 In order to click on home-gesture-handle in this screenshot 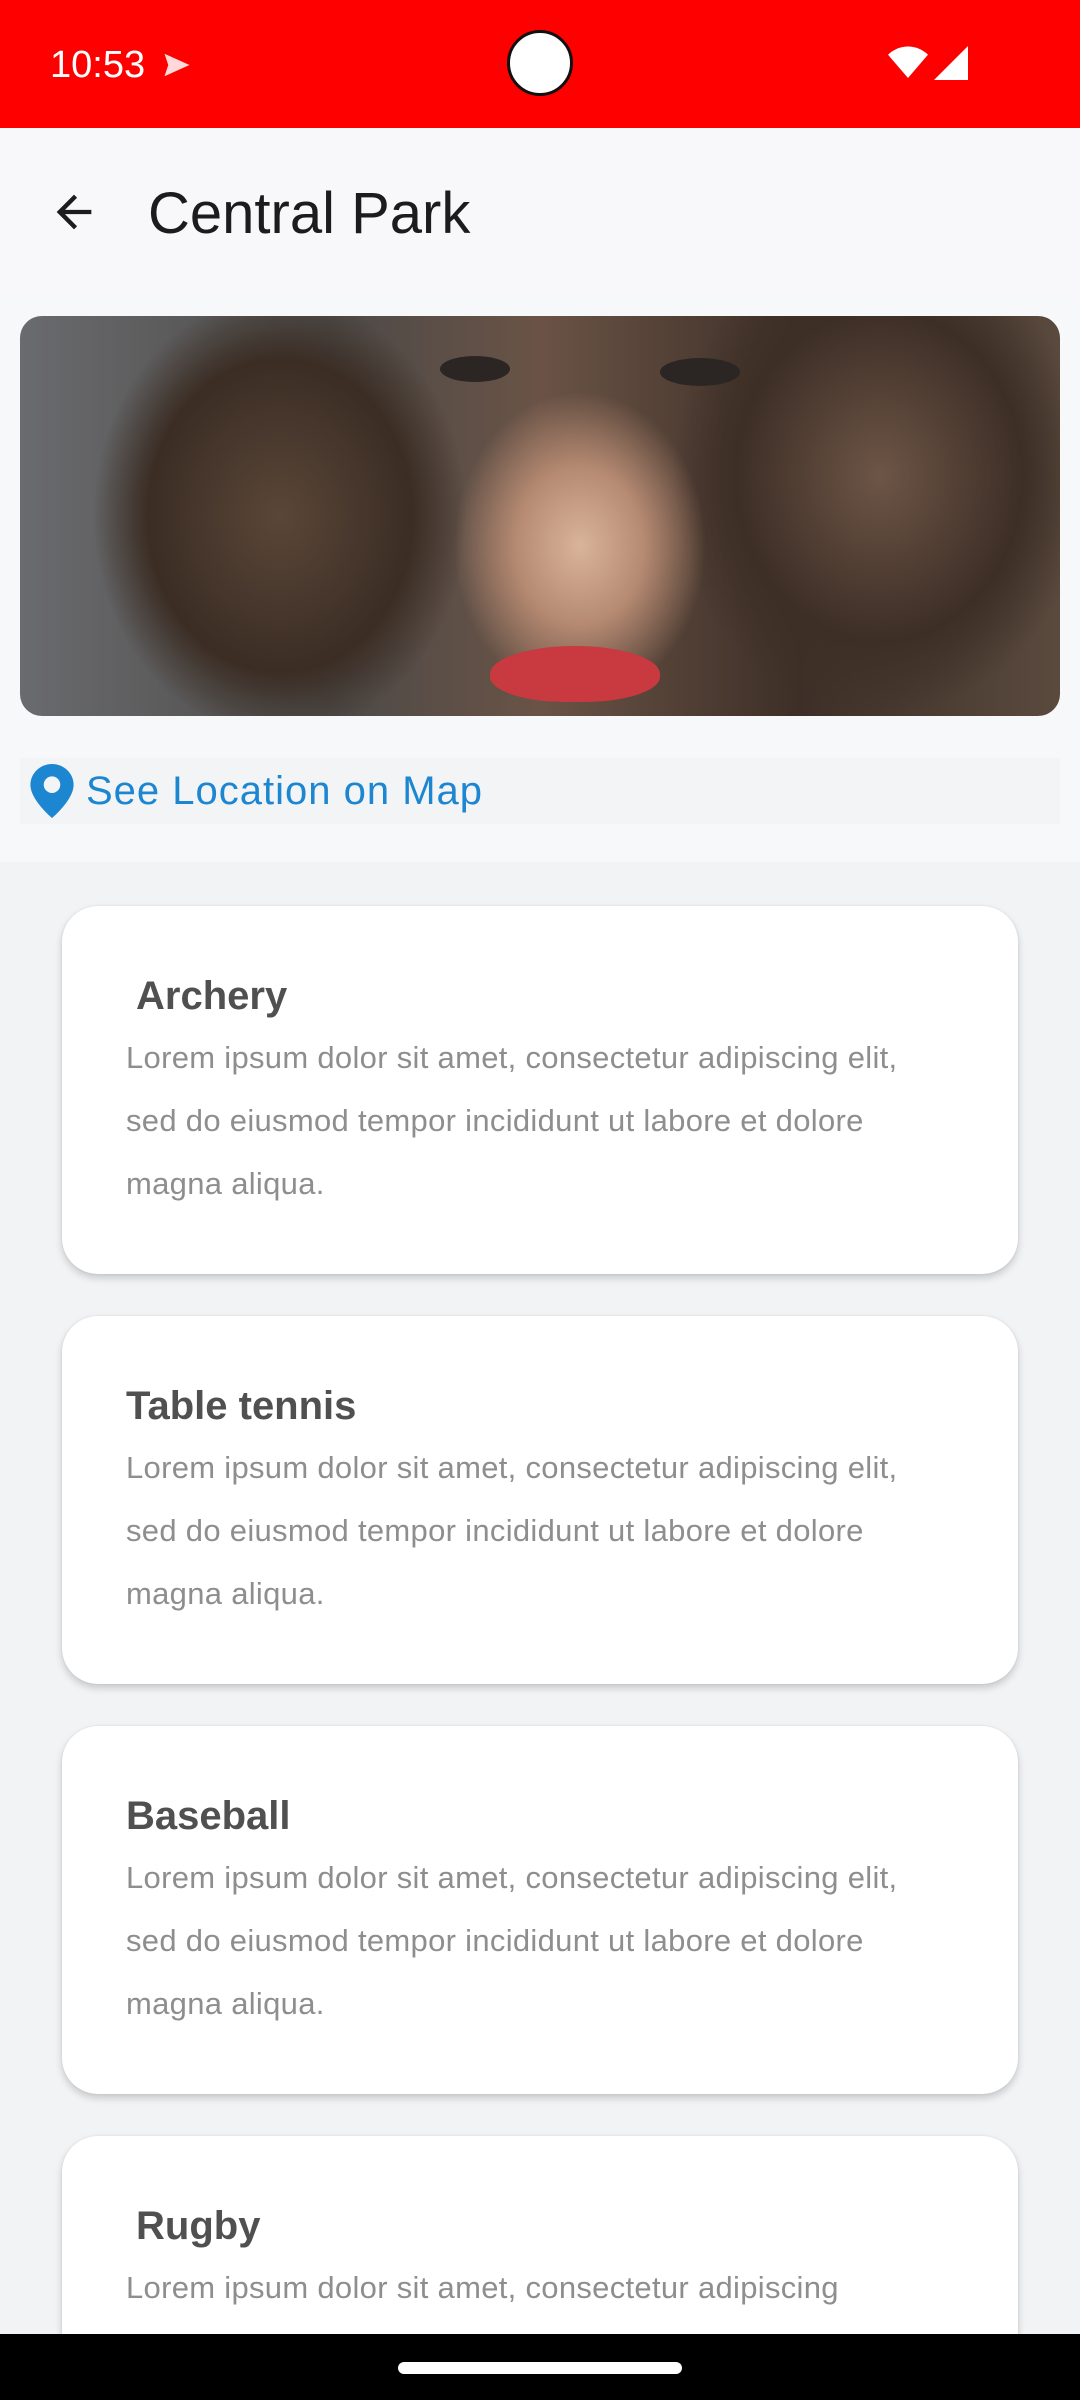, I will do `click(540, 2368)`.